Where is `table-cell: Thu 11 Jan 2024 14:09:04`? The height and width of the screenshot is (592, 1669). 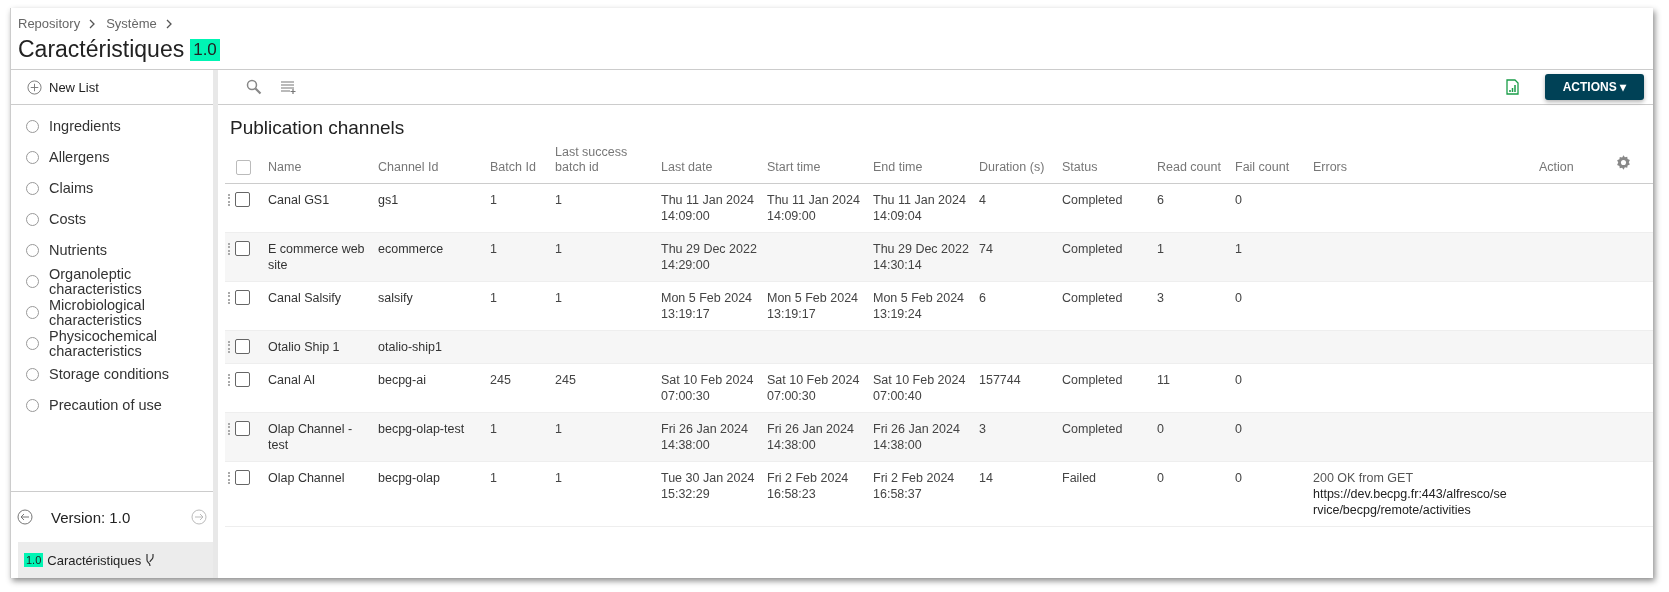 table-cell: Thu 11 Jan 2024 14:09:04 is located at coordinates (919, 208).